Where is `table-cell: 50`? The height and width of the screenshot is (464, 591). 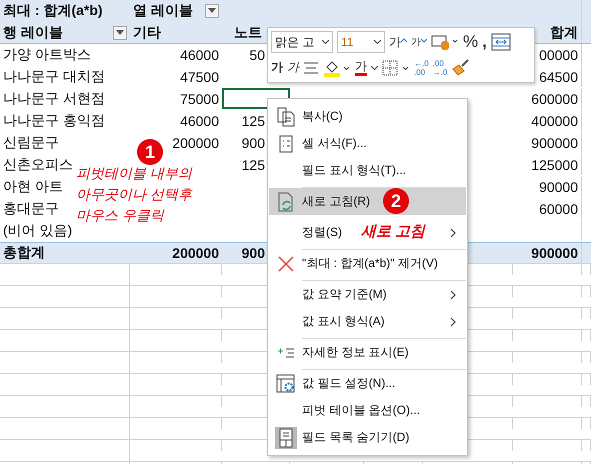 table-cell: 50 is located at coordinates (257, 54).